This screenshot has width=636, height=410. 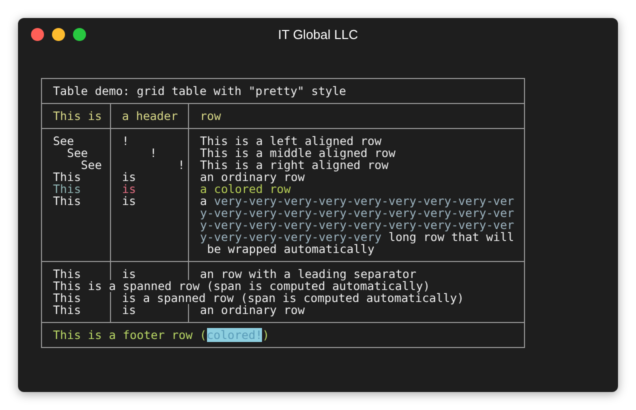 What do you see at coordinates (356, 116) in the screenshot?
I see `header-cell: row` at bounding box center [356, 116].